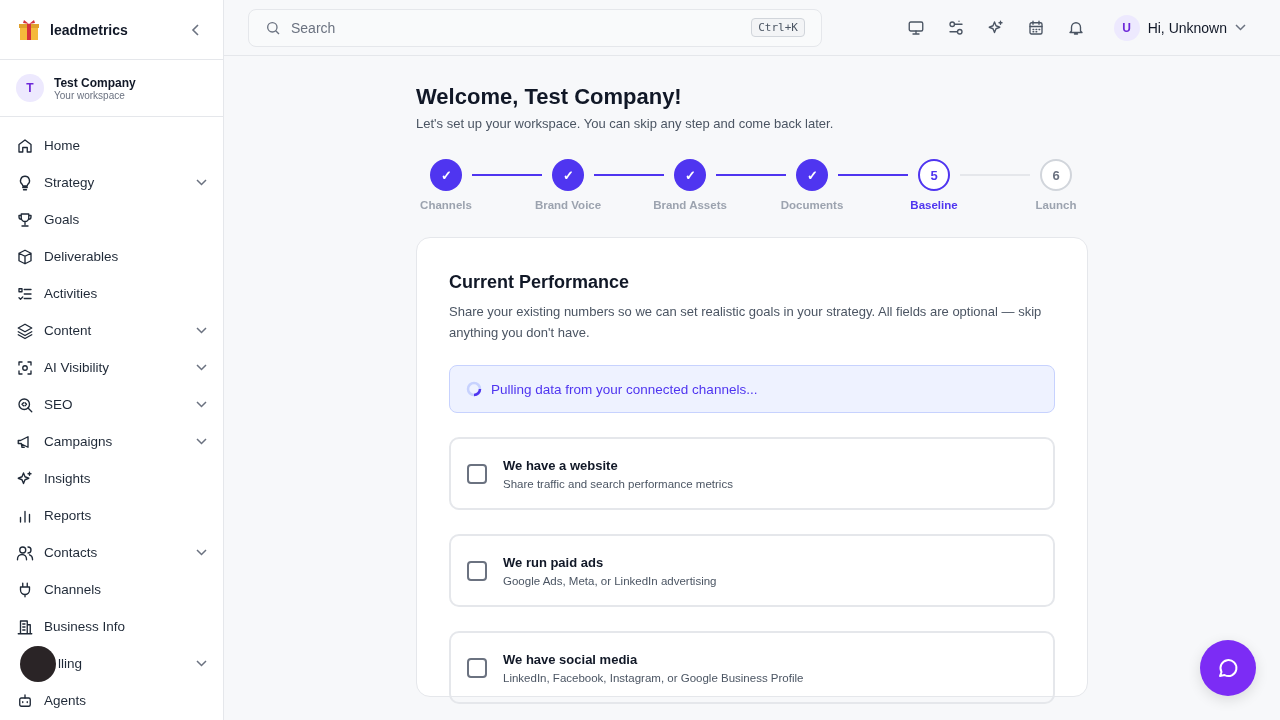  I want to click on trophy-icon, so click(25, 219).